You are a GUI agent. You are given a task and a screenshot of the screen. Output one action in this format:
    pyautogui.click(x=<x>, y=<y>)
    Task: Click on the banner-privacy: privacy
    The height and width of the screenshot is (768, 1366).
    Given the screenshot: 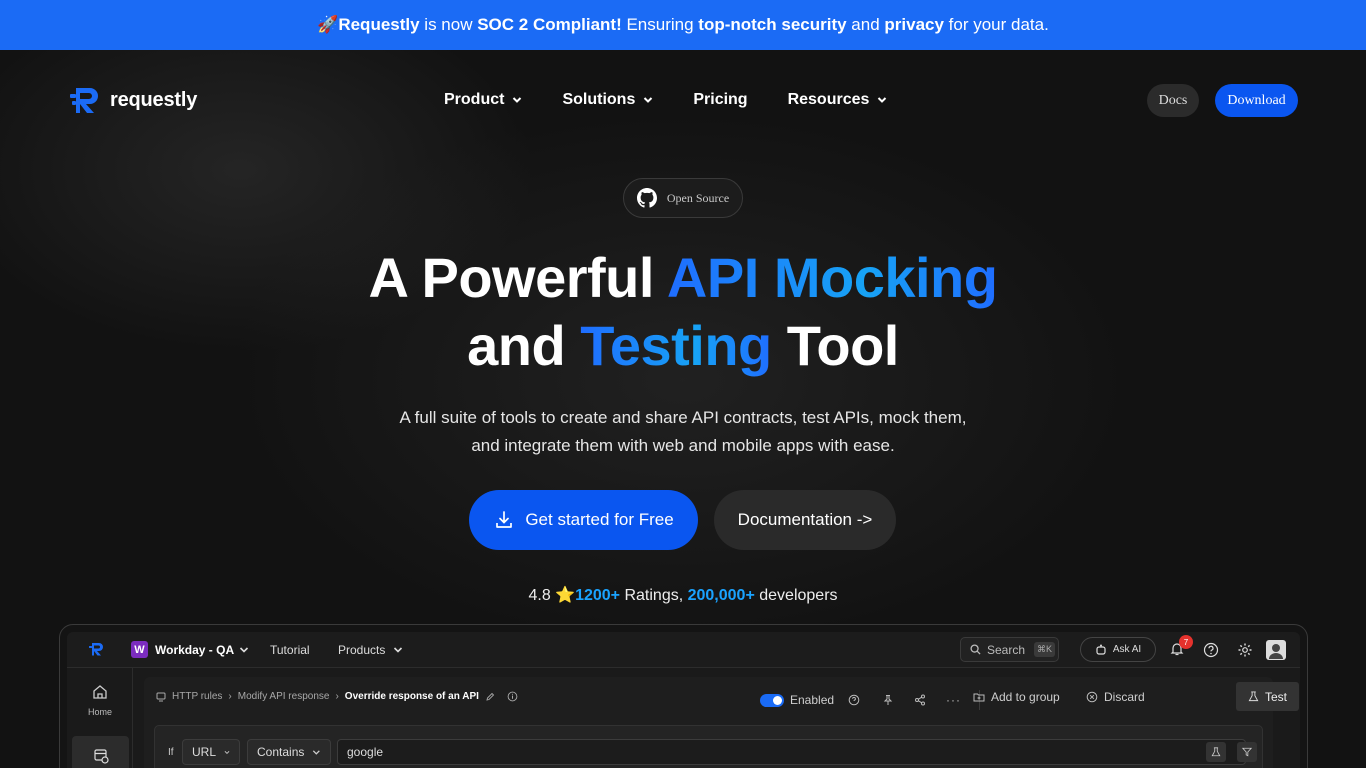 What is the action you would take?
    pyautogui.click(x=914, y=24)
    